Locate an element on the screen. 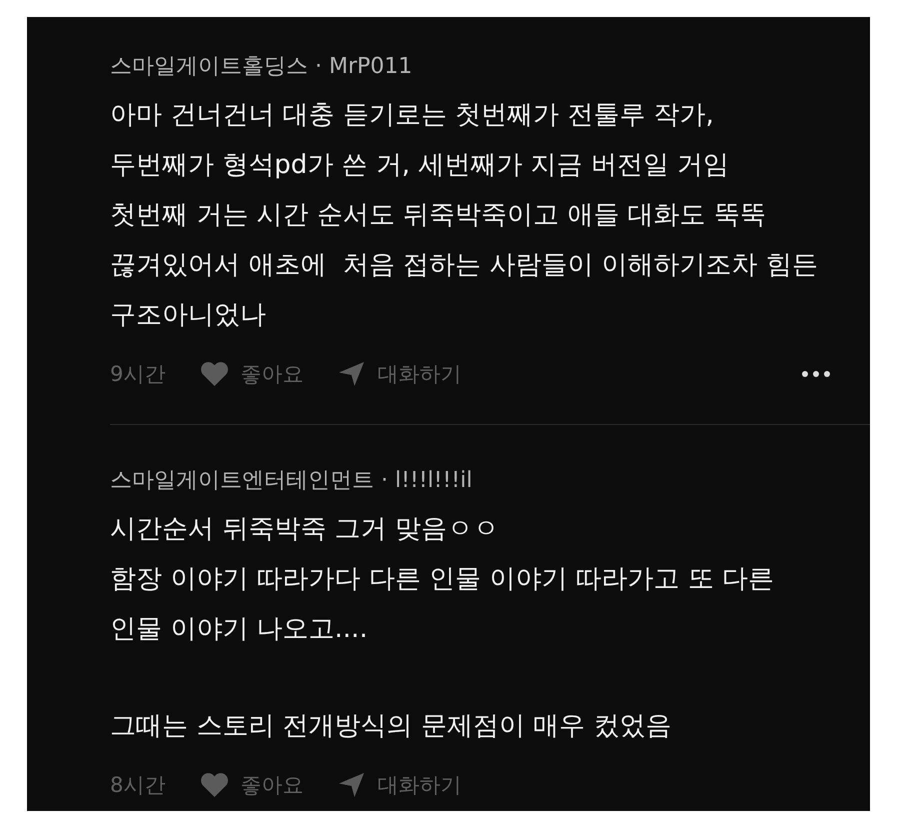 The image size is (900, 828). timestamp: 9시간 is located at coordinates (138, 374).